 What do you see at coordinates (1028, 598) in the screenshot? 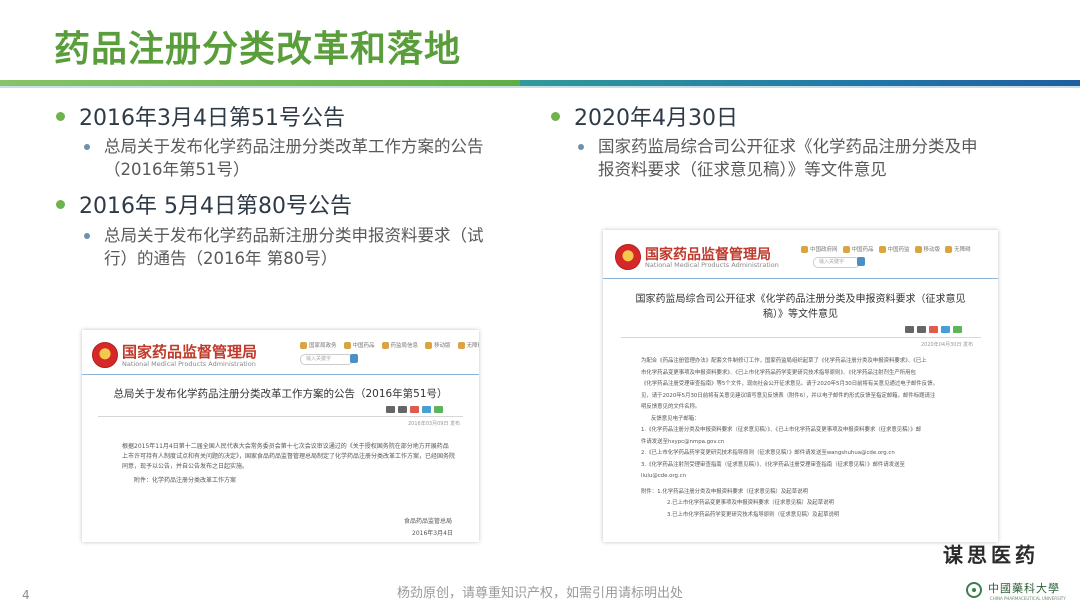
I see `university-name-en: CHINA PHARMACEUTICAL UNIVERSITY` at bounding box center [1028, 598].